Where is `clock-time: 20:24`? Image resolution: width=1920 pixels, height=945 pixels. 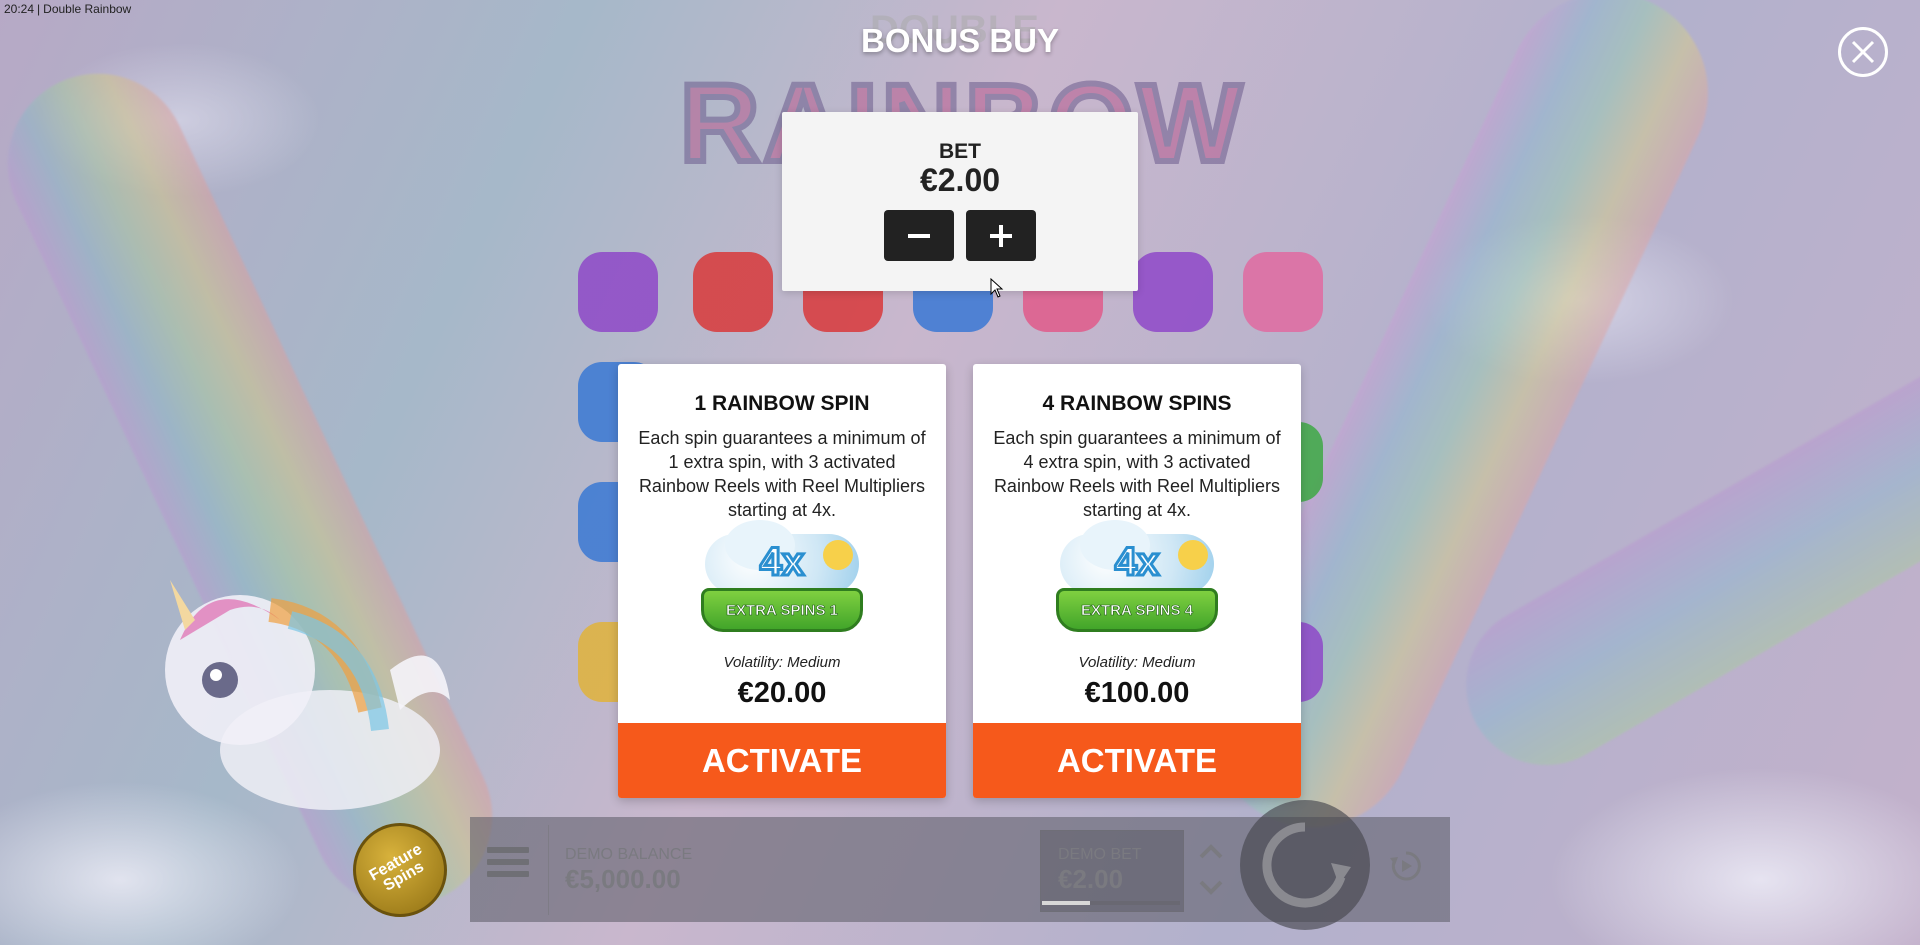 clock-time: 20:24 is located at coordinates (19, 9).